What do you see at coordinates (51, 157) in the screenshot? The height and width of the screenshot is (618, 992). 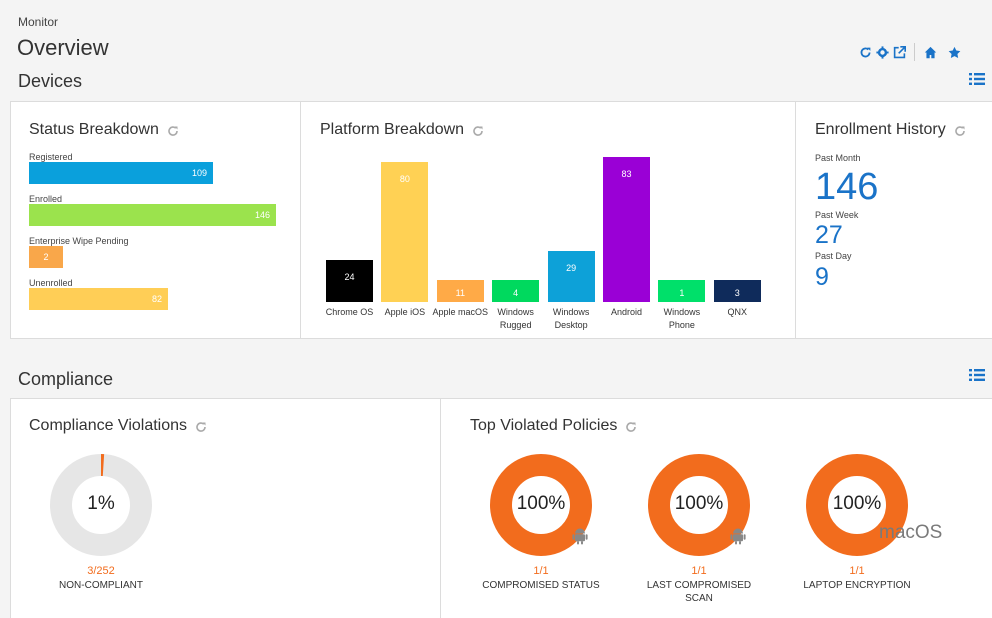 I see `status-bar-label: Registered` at bounding box center [51, 157].